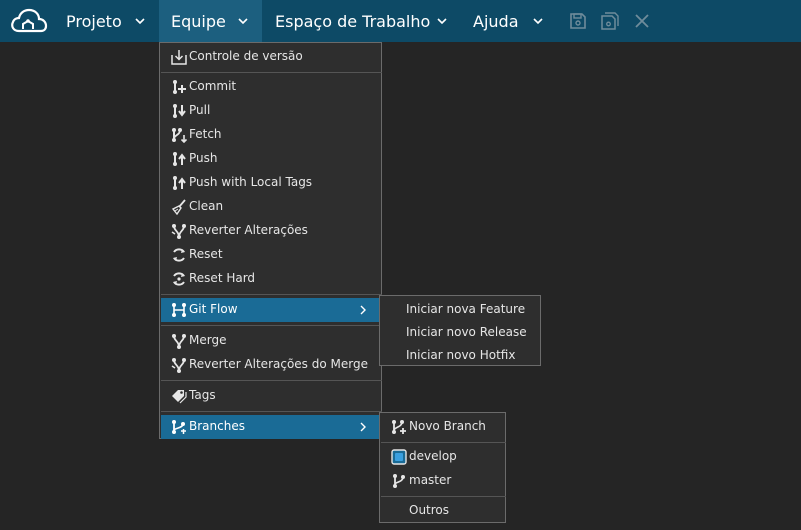 The width and height of the screenshot is (801, 530). Describe the element at coordinates (178, 231) in the screenshot. I see `git-revert-icon` at that location.